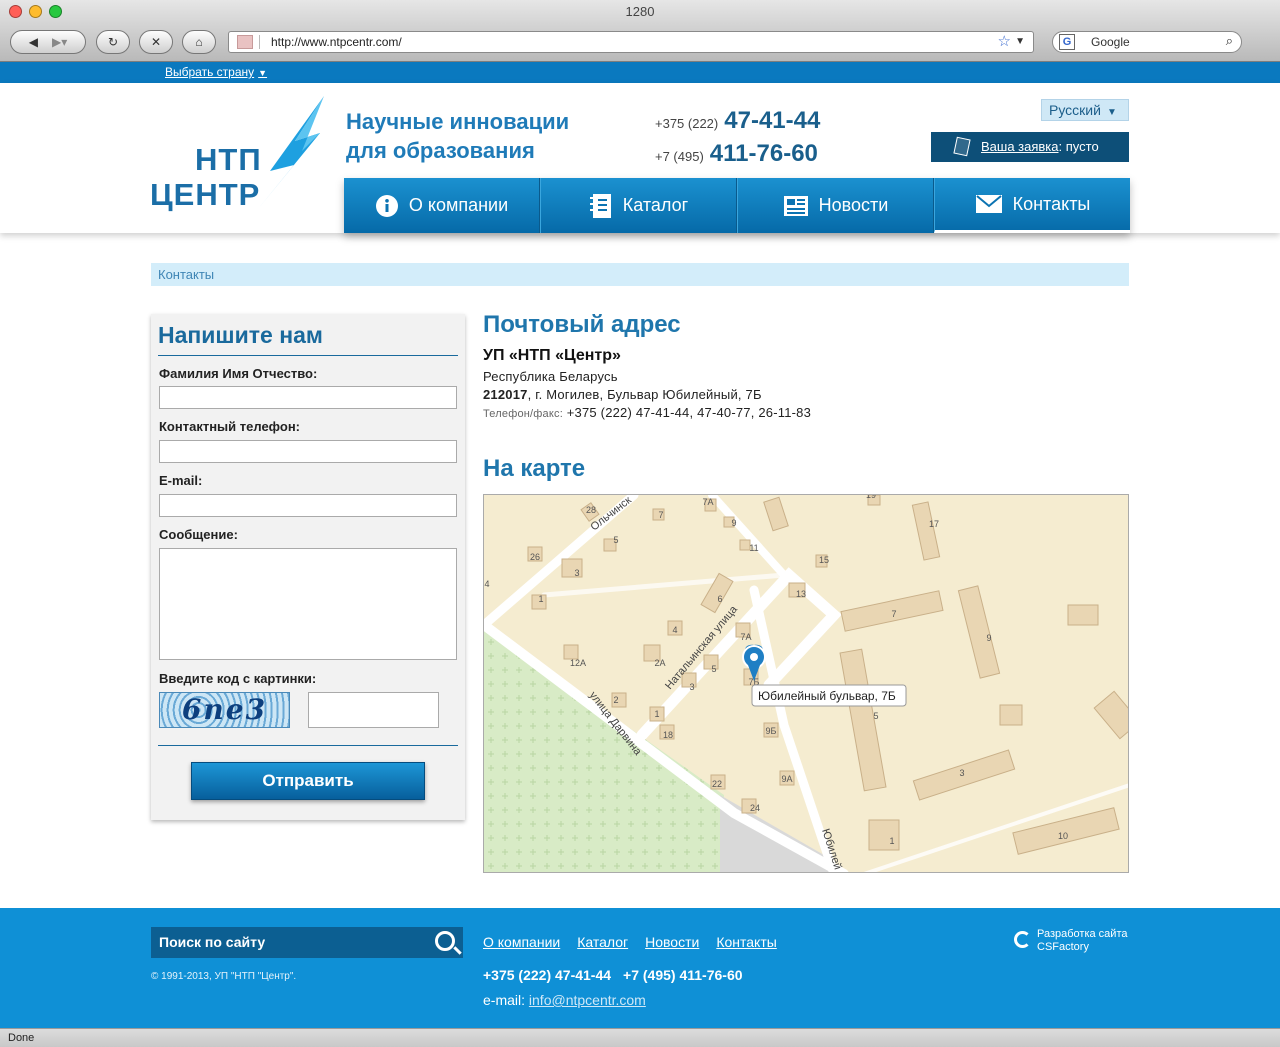 This screenshot has height=1047, width=1280. What do you see at coordinates (717, 784) in the screenshot?
I see `map-building-number: 22` at bounding box center [717, 784].